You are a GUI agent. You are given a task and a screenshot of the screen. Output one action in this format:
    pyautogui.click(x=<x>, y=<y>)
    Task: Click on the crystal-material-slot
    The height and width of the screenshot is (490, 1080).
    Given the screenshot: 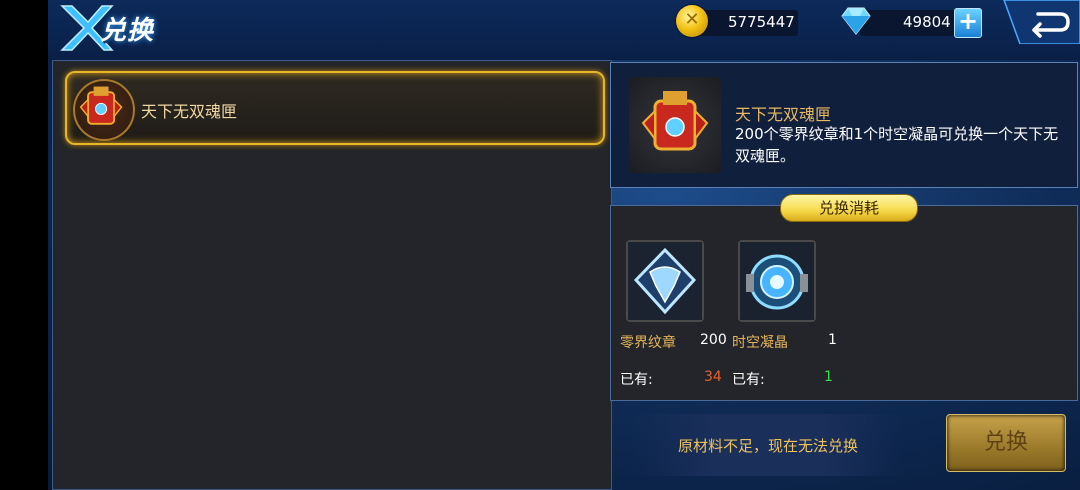 What is the action you would take?
    pyautogui.click(x=777, y=281)
    